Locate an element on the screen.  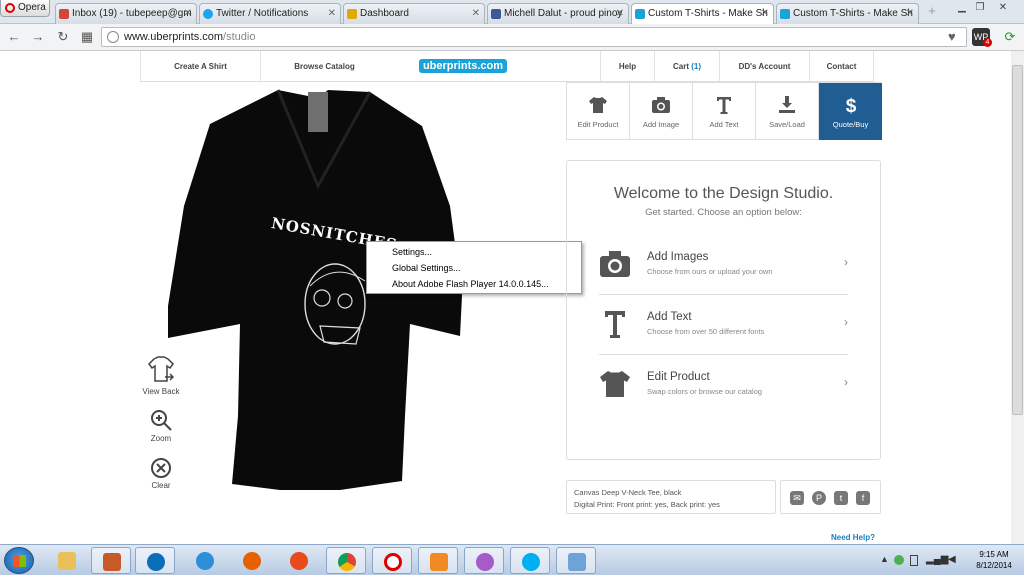
chrome-icon is located at coordinates (347, 562).